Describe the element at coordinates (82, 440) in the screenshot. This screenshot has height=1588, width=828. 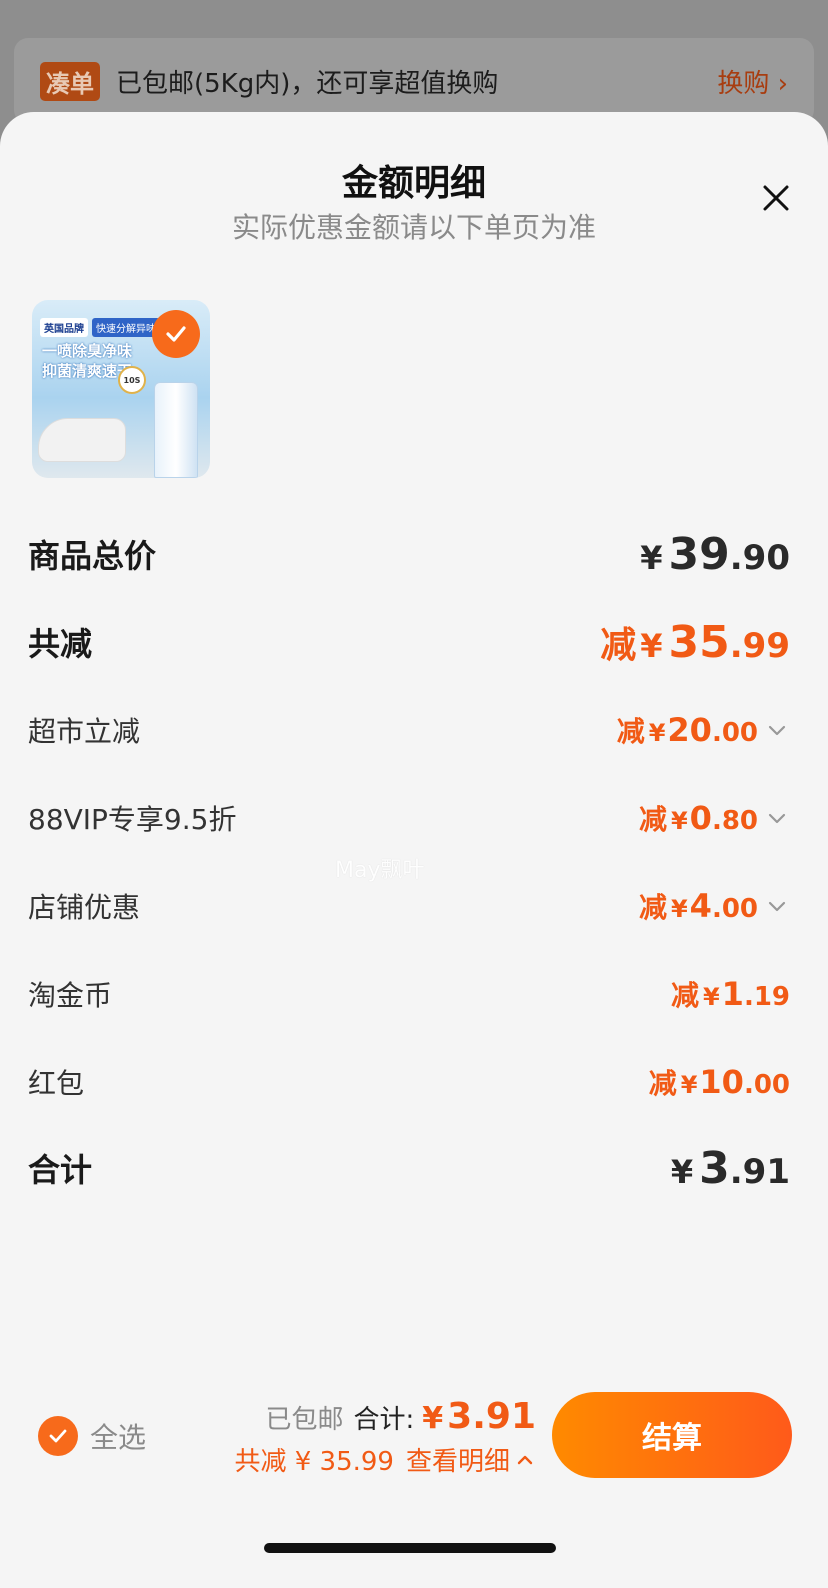
I see `shoe-image` at that location.